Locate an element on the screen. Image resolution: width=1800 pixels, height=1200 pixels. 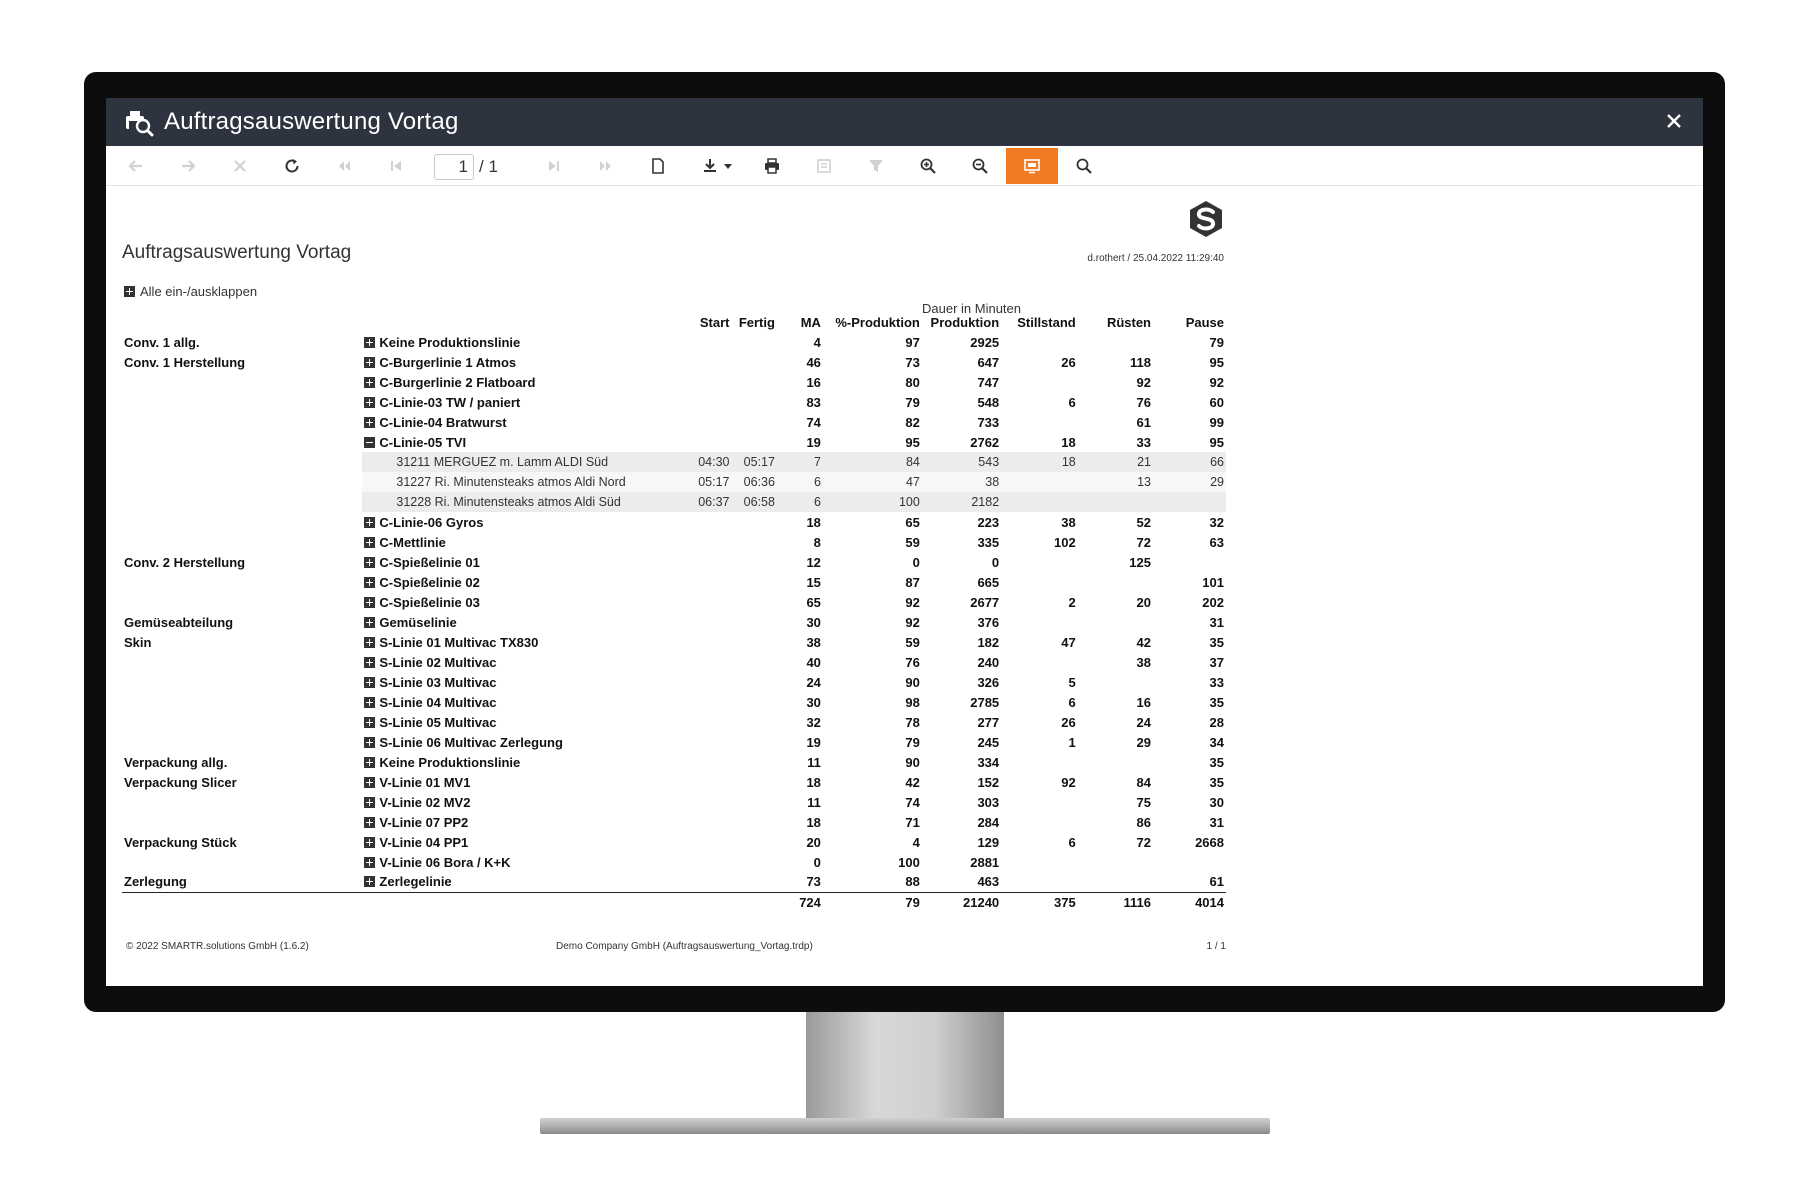
parameters-button is located at coordinates (876, 166).